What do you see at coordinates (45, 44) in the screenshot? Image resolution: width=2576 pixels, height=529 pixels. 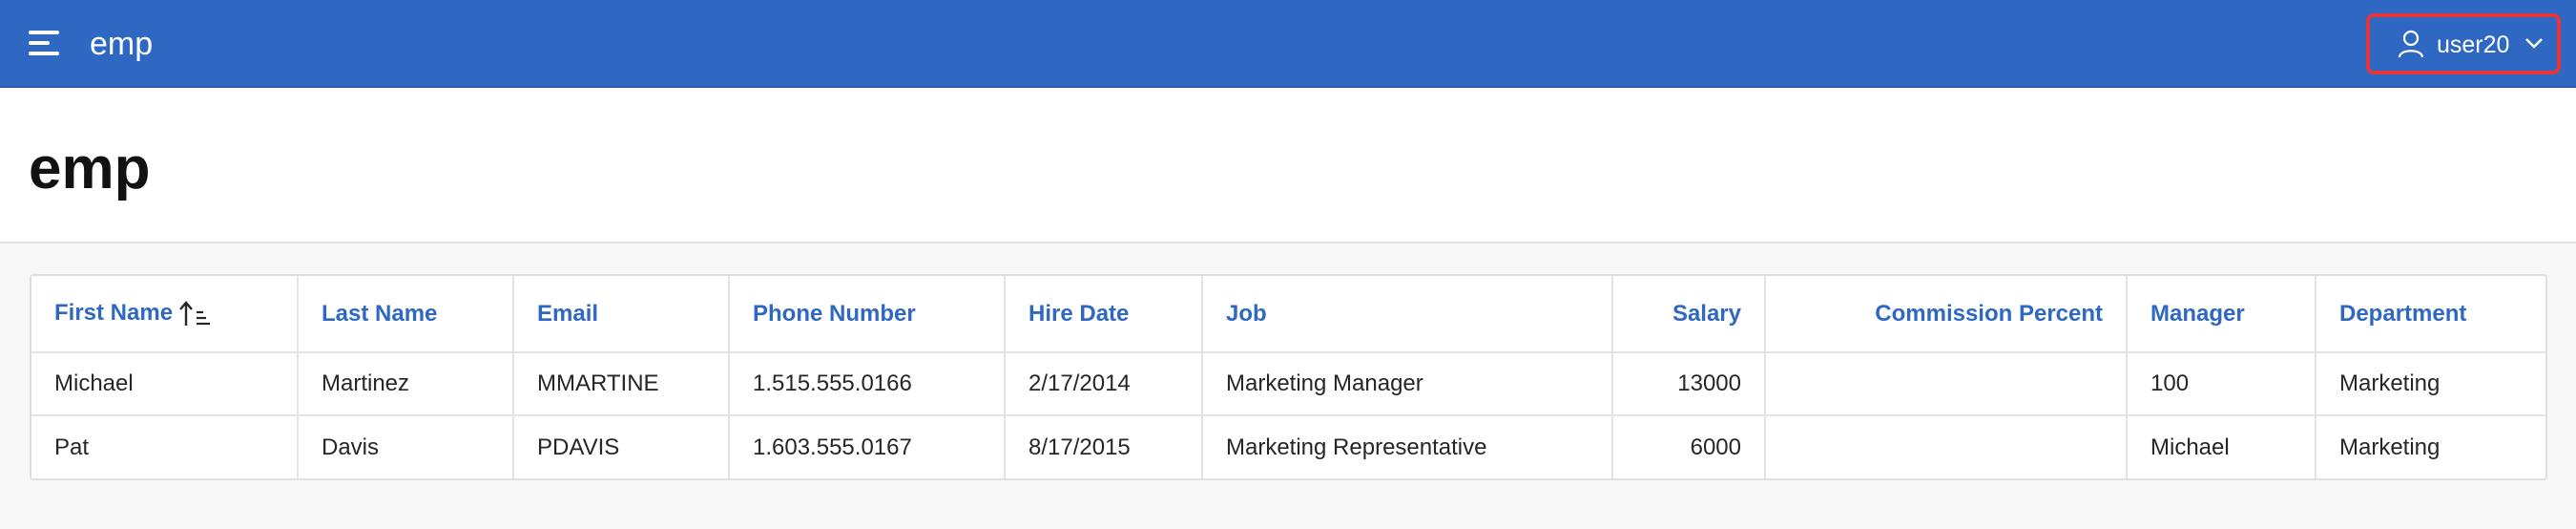 I see `hamburger-menu-icon` at bounding box center [45, 44].